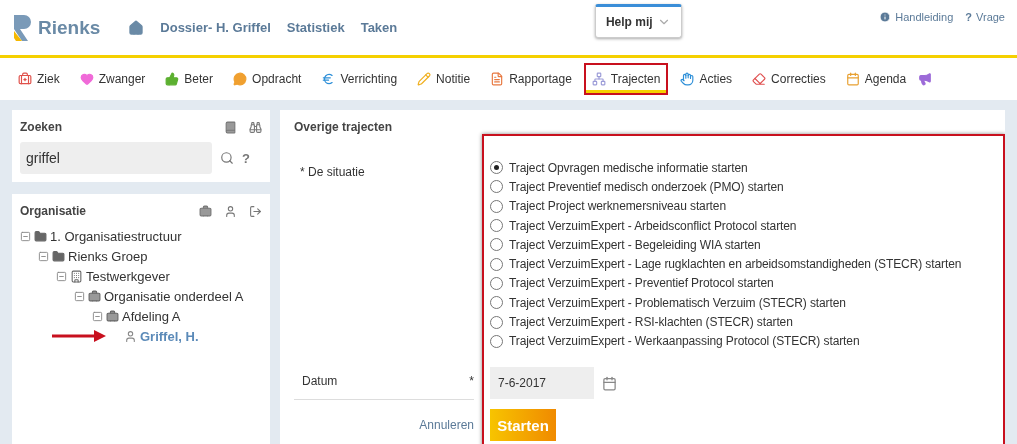 Image resolution: width=1017 pixels, height=444 pixels. I want to click on toolbar-tab: Trajecten, so click(626, 79).